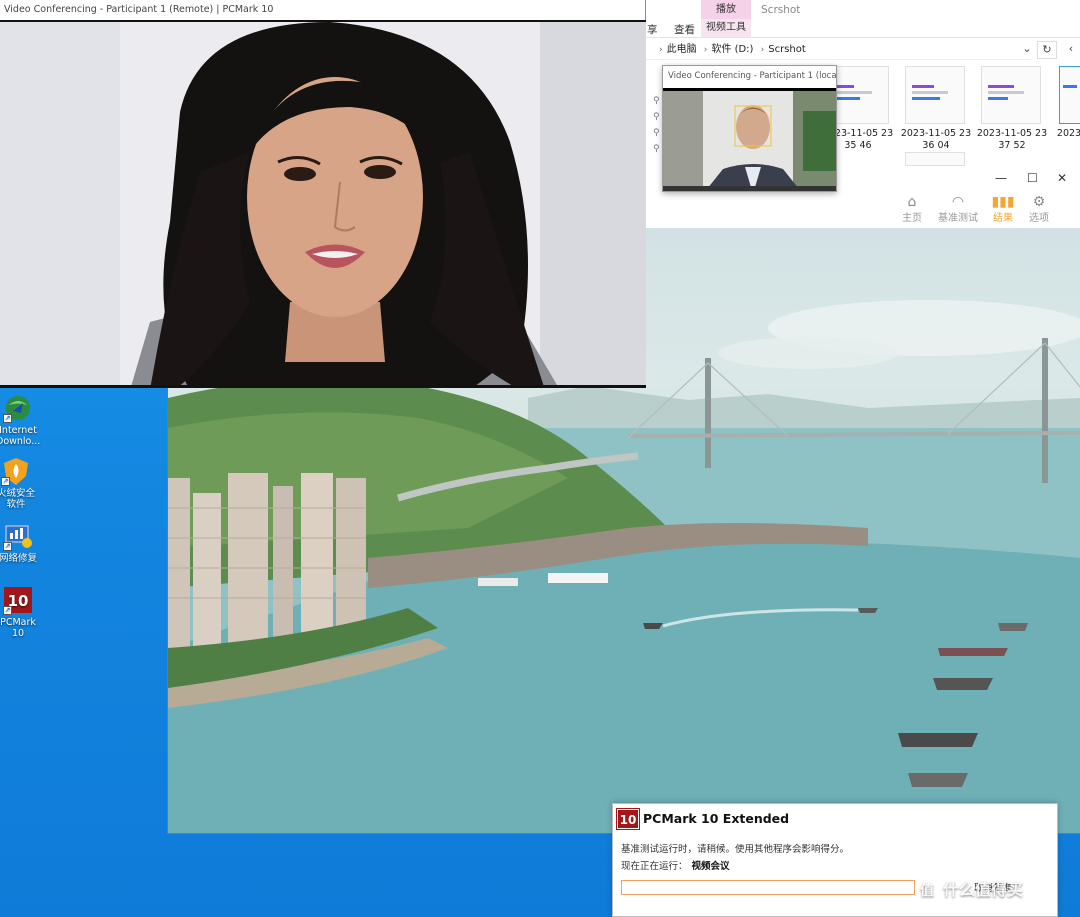 This screenshot has width=1080, height=917. I want to click on bar-chart-icon: ▮▮▮, so click(1003, 202).